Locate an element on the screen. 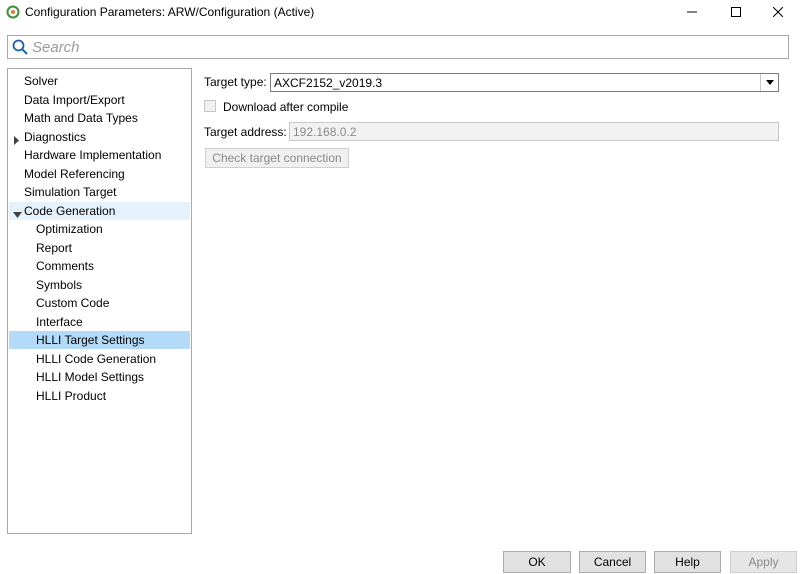 The width and height of the screenshot is (800, 574). tree-item-label: Simulation Target is located at coordinates (70, 192).